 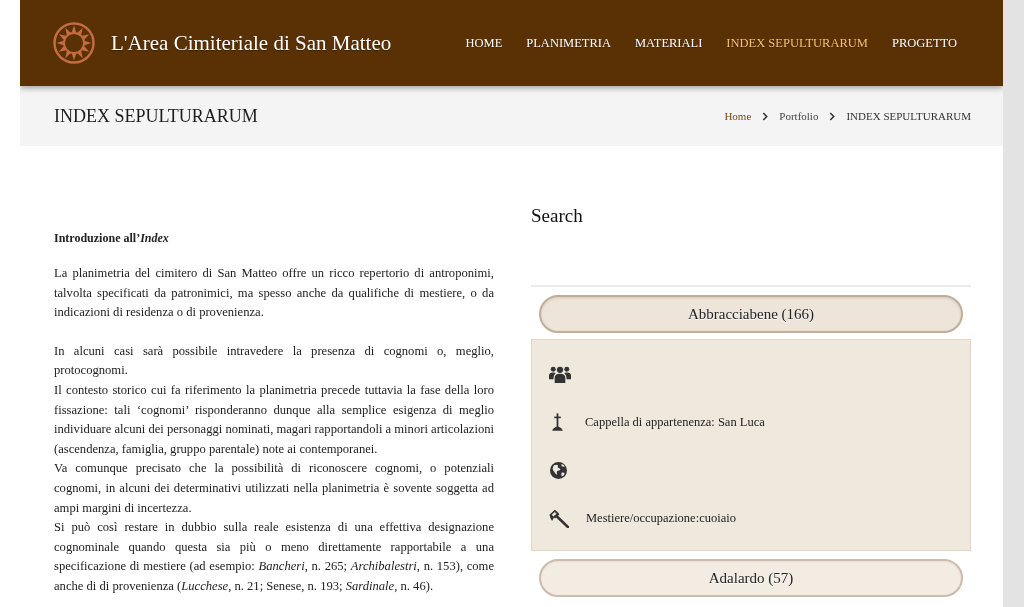 I want to click on paragraph: La planimetria del cimitero di San Matteo offre un ricco repertorio di antroponimi, talvolta specificati da patronimici, ma spesso anche da qualifiche di mestiere, o da indicazioni di residenza o di provenienza., so click(x=274, y=293).